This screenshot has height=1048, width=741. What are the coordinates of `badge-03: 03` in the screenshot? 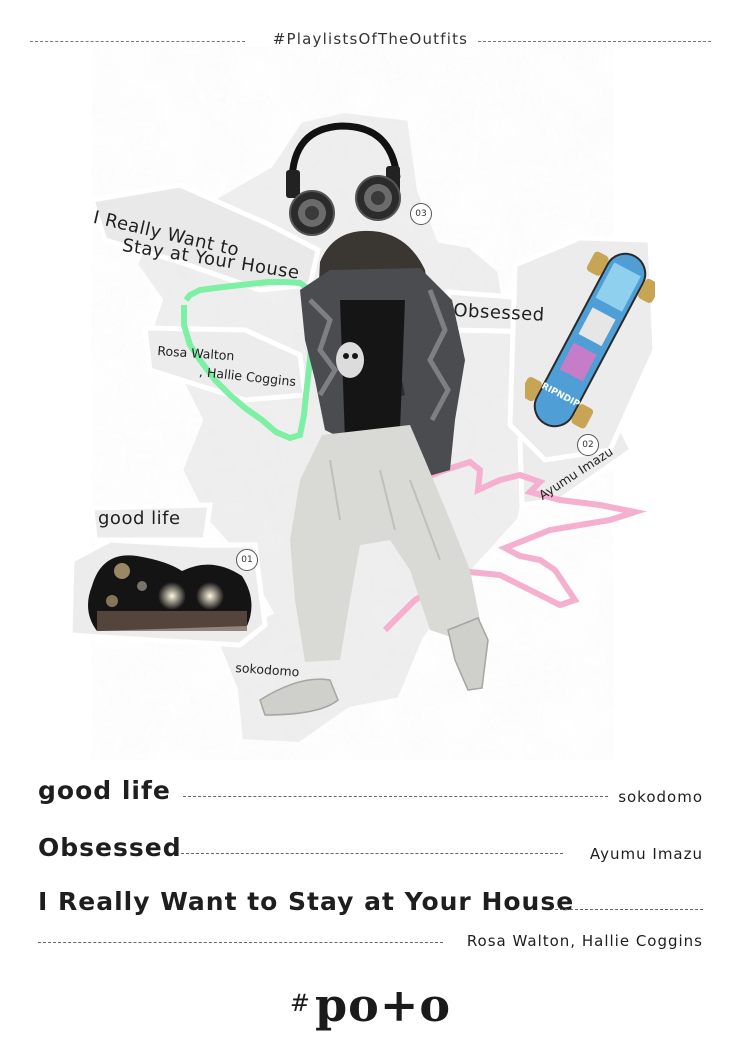 It's located at (421, 214).